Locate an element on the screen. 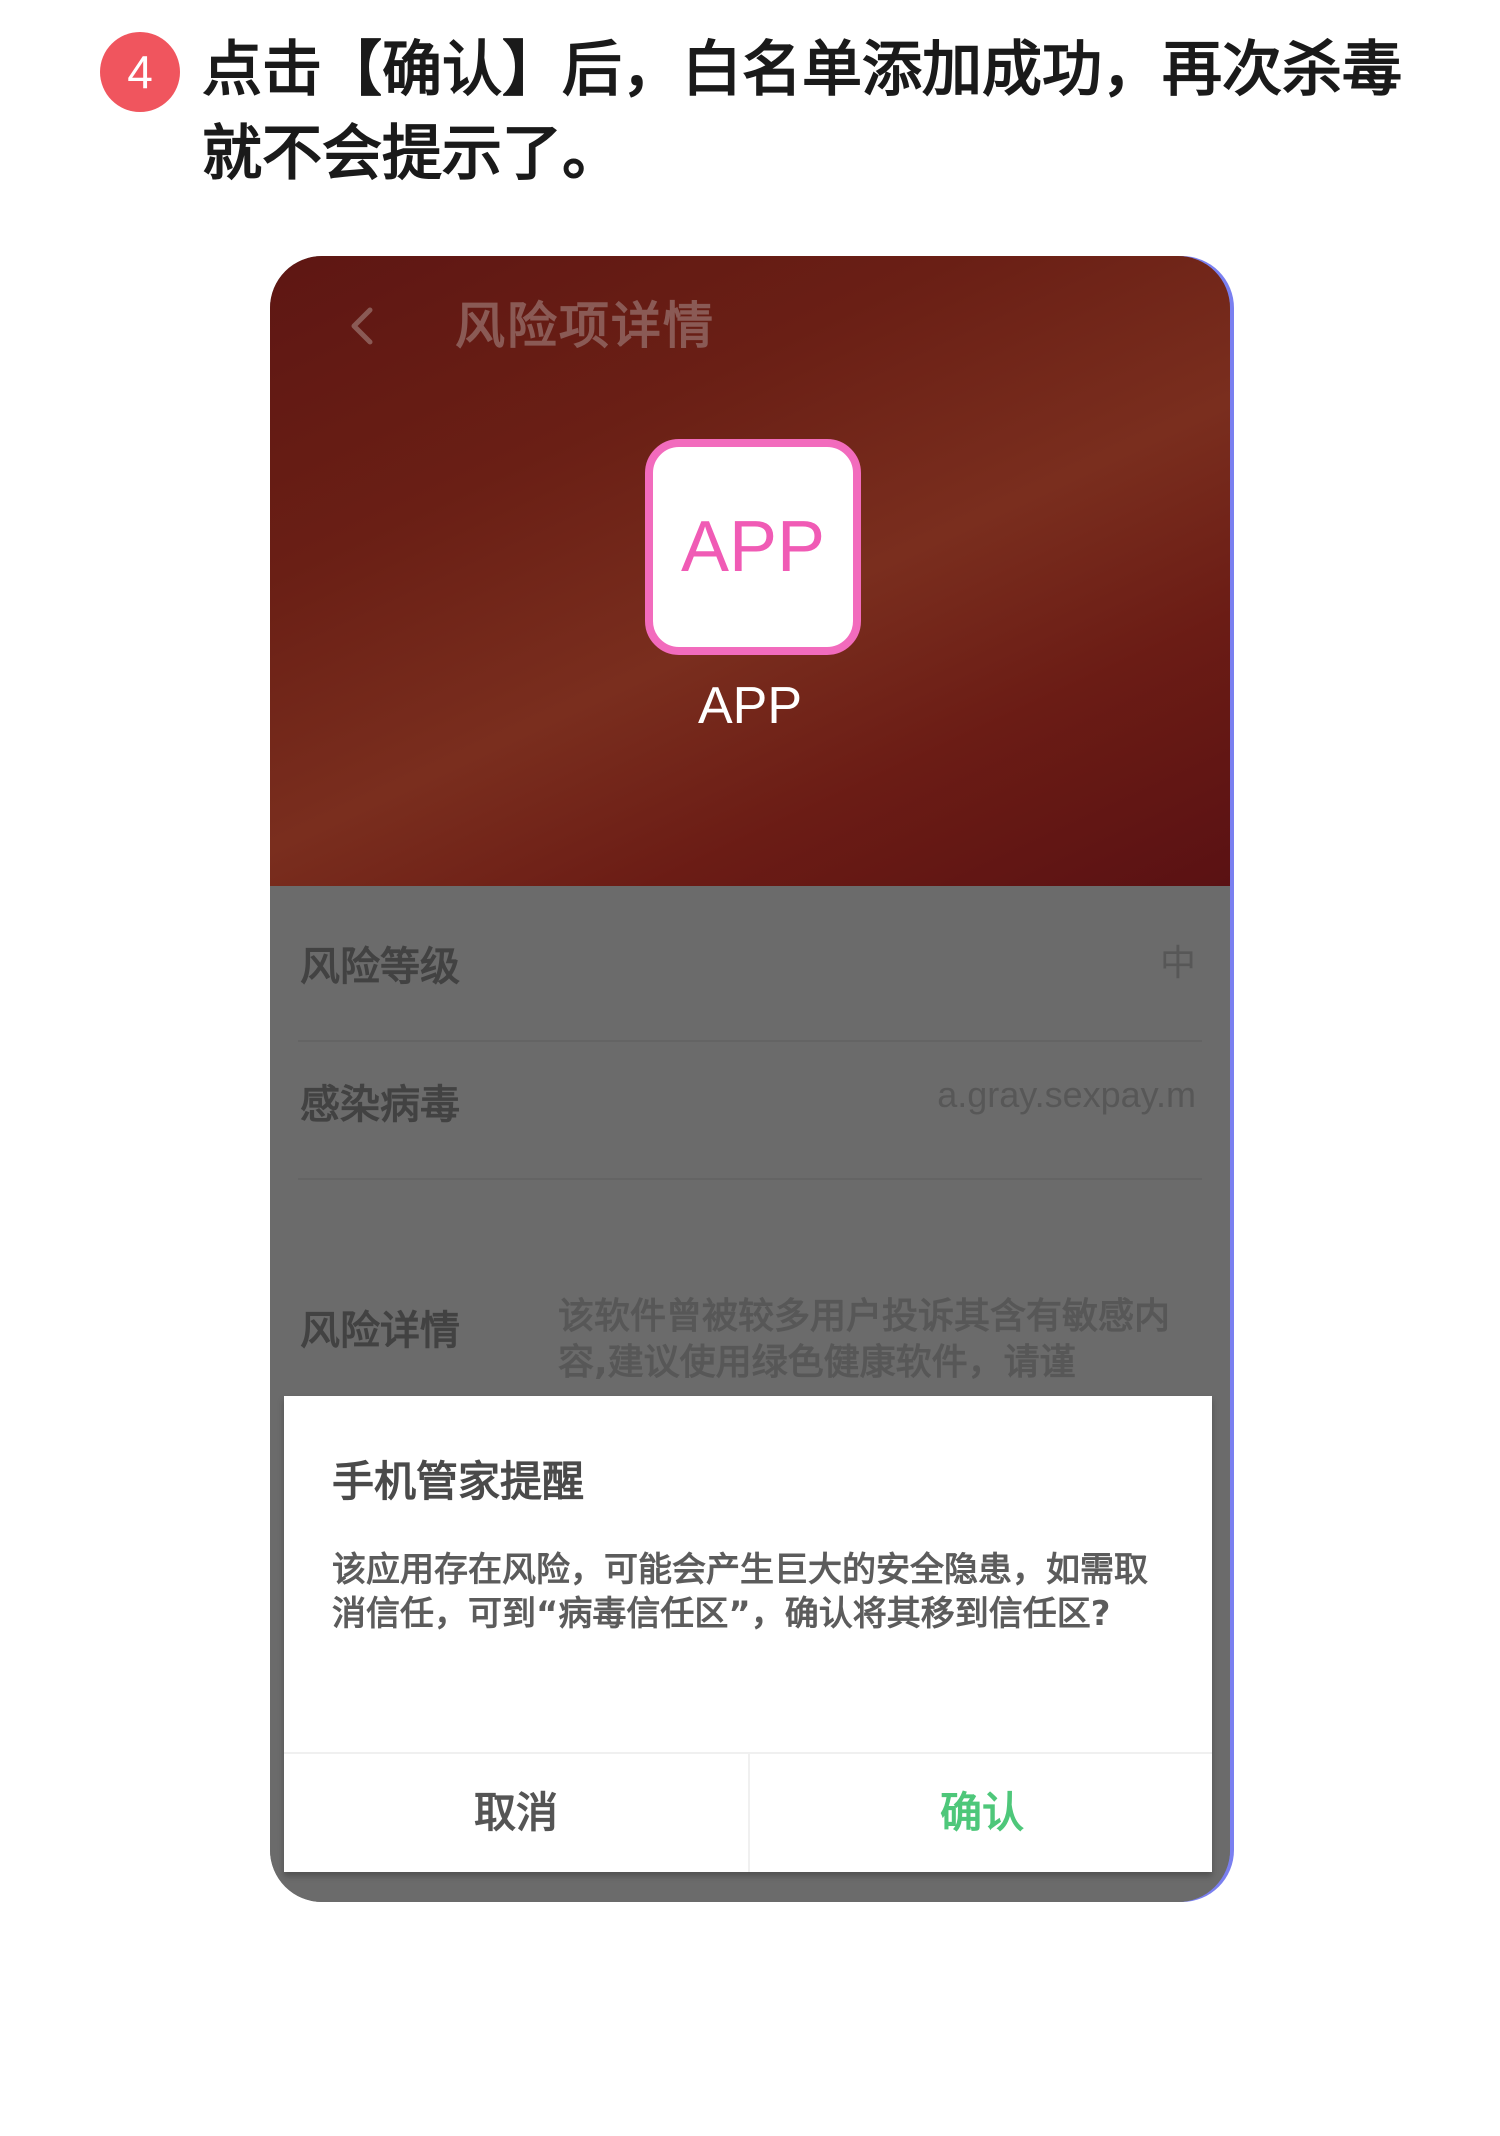 The height and width of the screenshot is (2136, 1500). virus-value: a.gray.sexpay.m is located at coordinates (1066, 1094).